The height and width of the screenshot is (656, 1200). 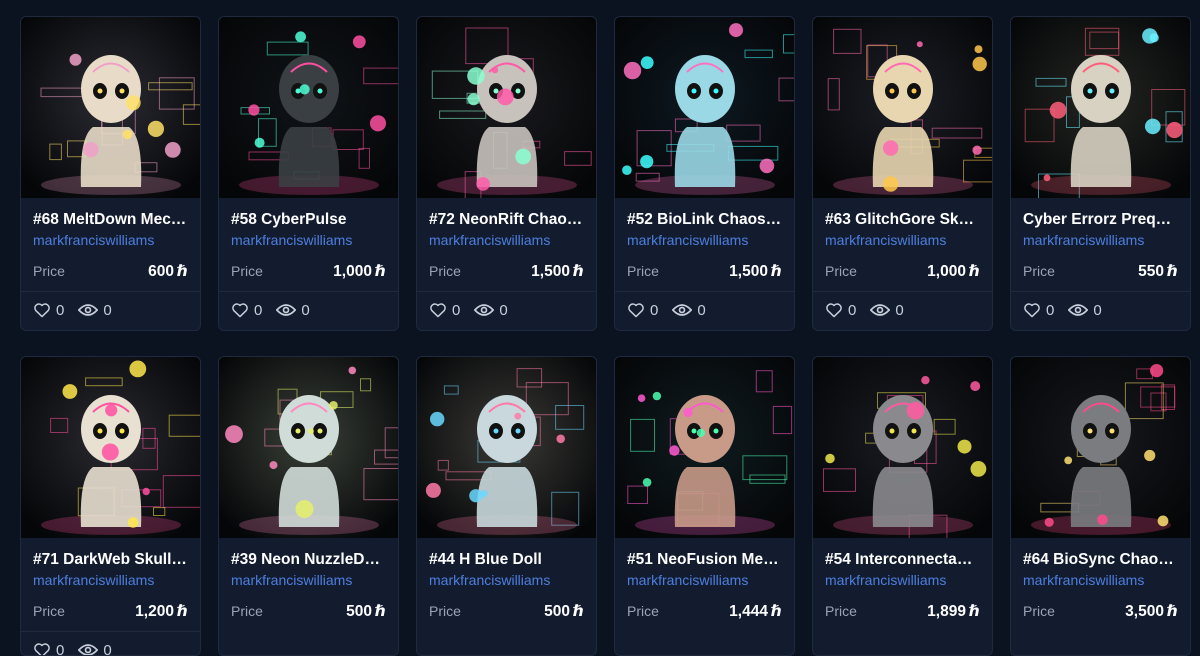 I want to click on price-amount: 3,500, so click(x=1144, y=611).